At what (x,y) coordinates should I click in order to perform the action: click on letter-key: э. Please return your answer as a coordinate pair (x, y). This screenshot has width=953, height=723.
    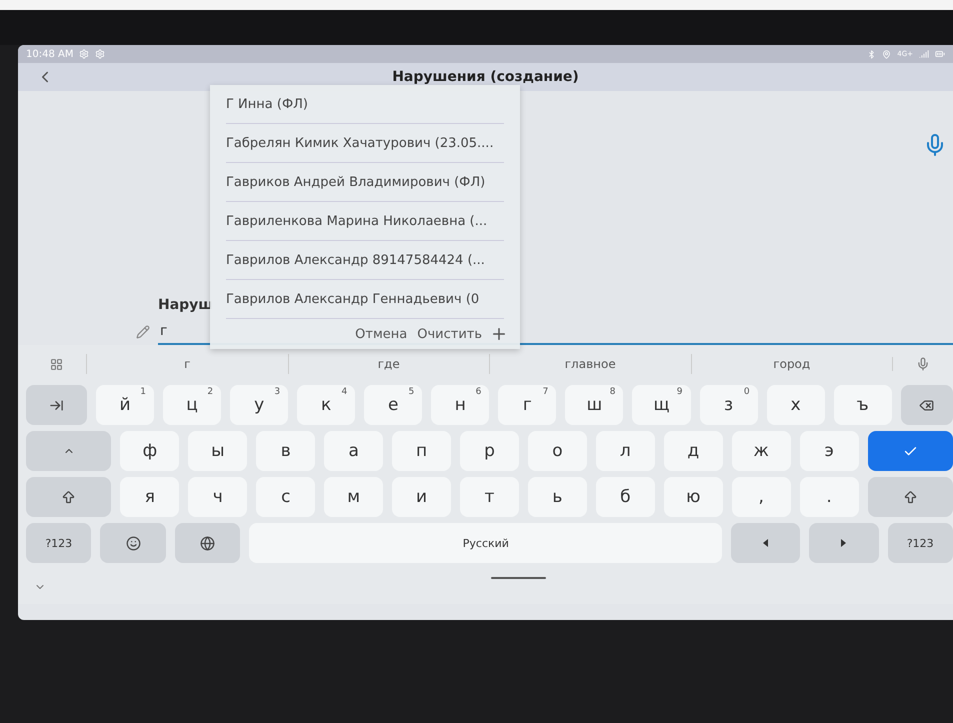
    Looking at the image, I should click on (829, 451).